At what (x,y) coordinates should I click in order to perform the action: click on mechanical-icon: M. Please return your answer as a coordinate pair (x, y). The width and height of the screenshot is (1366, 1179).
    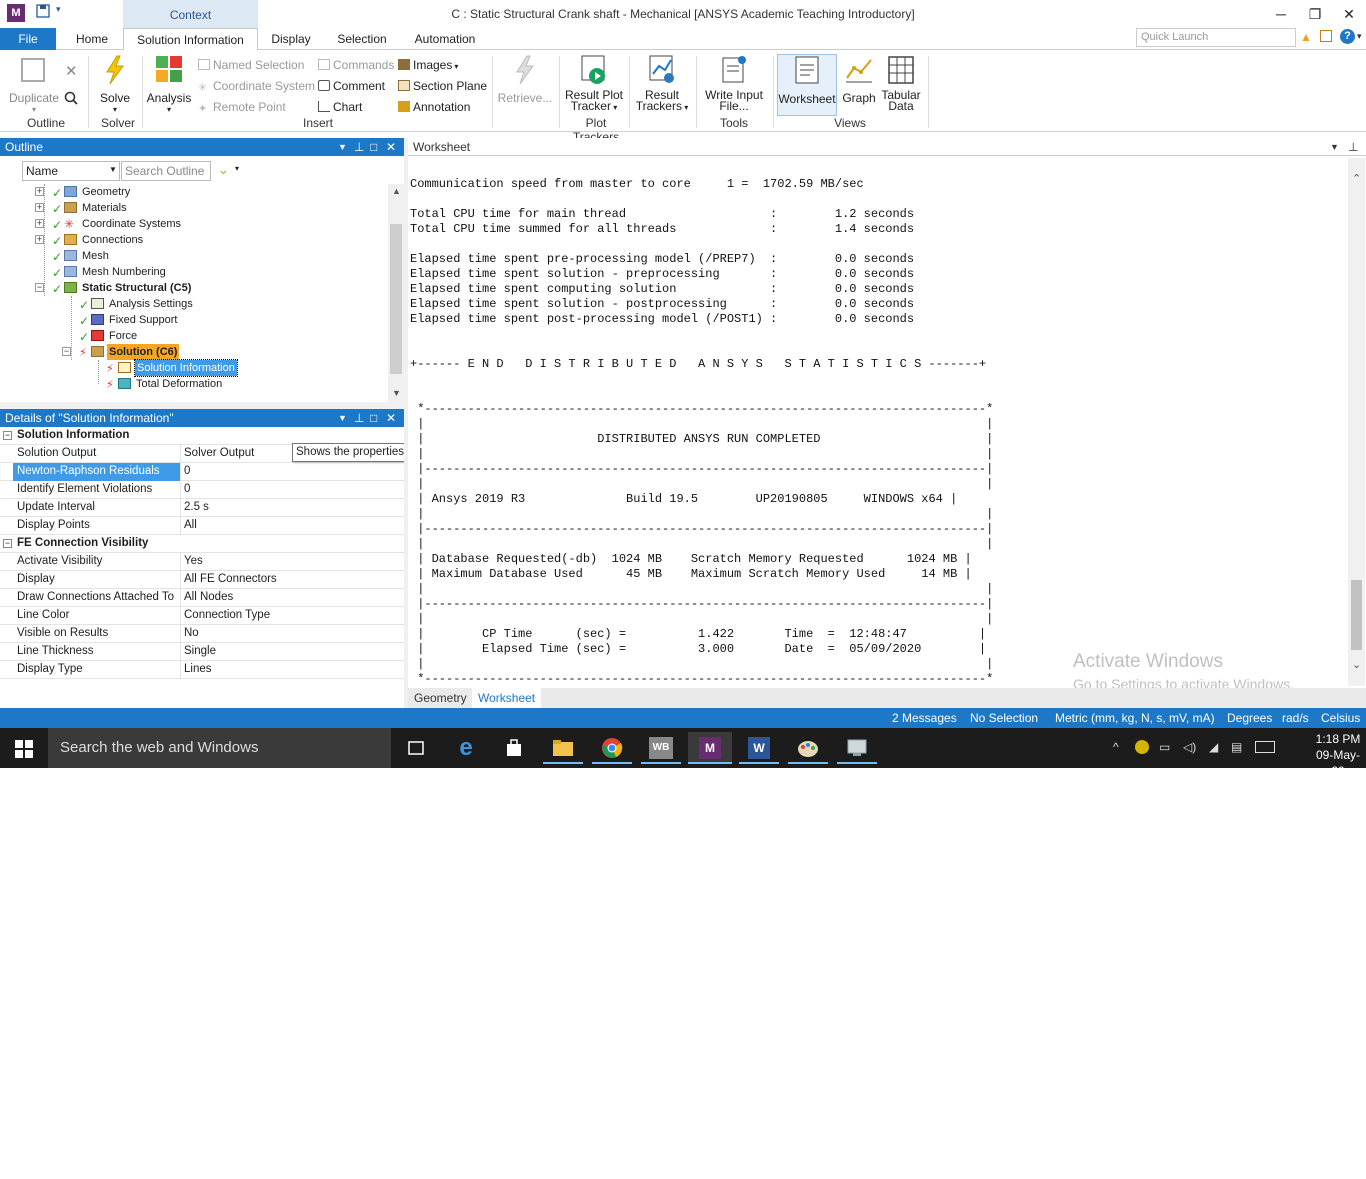
    Looking at the image, I should click on (710, 748).